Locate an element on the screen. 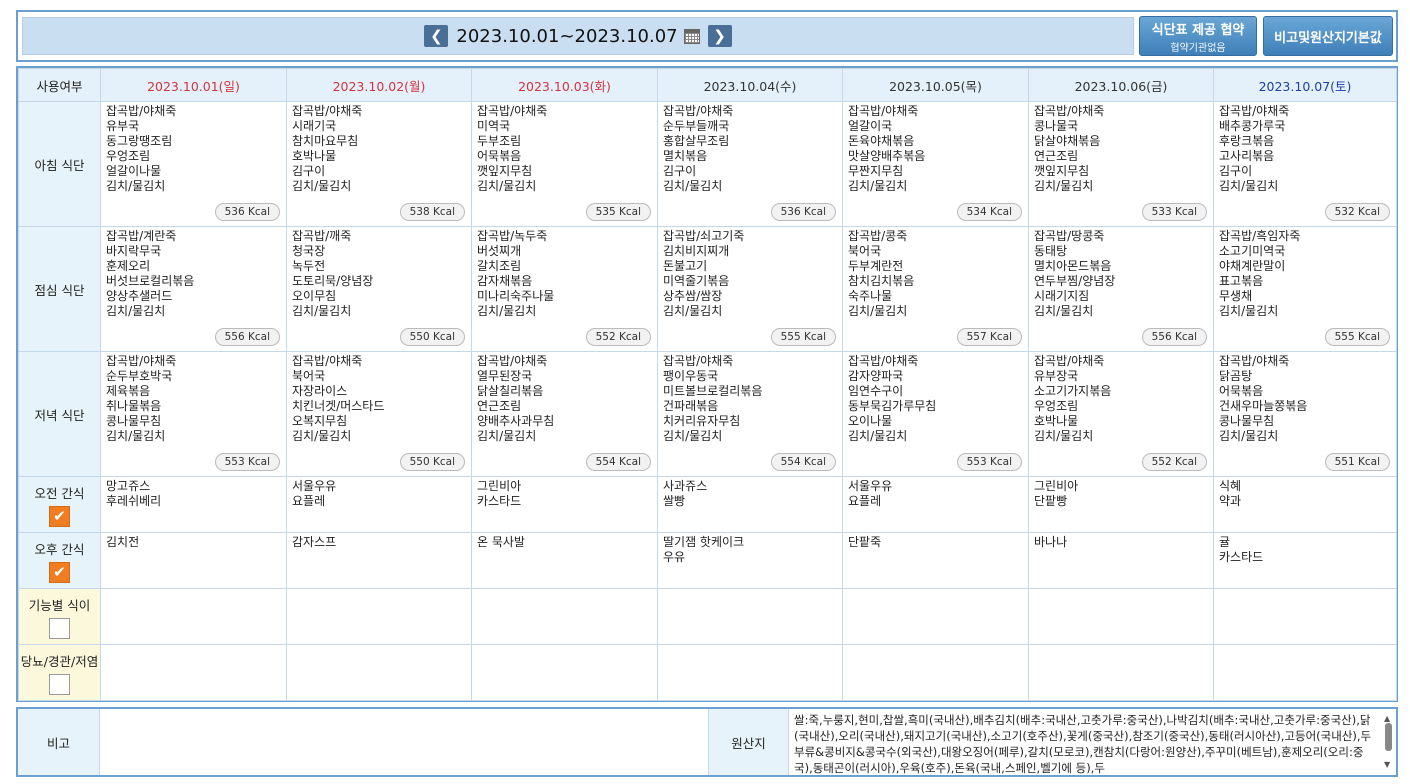 This screenshot has width=1410, height=784. menu-cell: 잡곡밥/야채죽 배추콩가루국 후랑크볶음 고사리볶음 김구이 김치/물김치 532 Kcal is located at coordinates (1305, 164).